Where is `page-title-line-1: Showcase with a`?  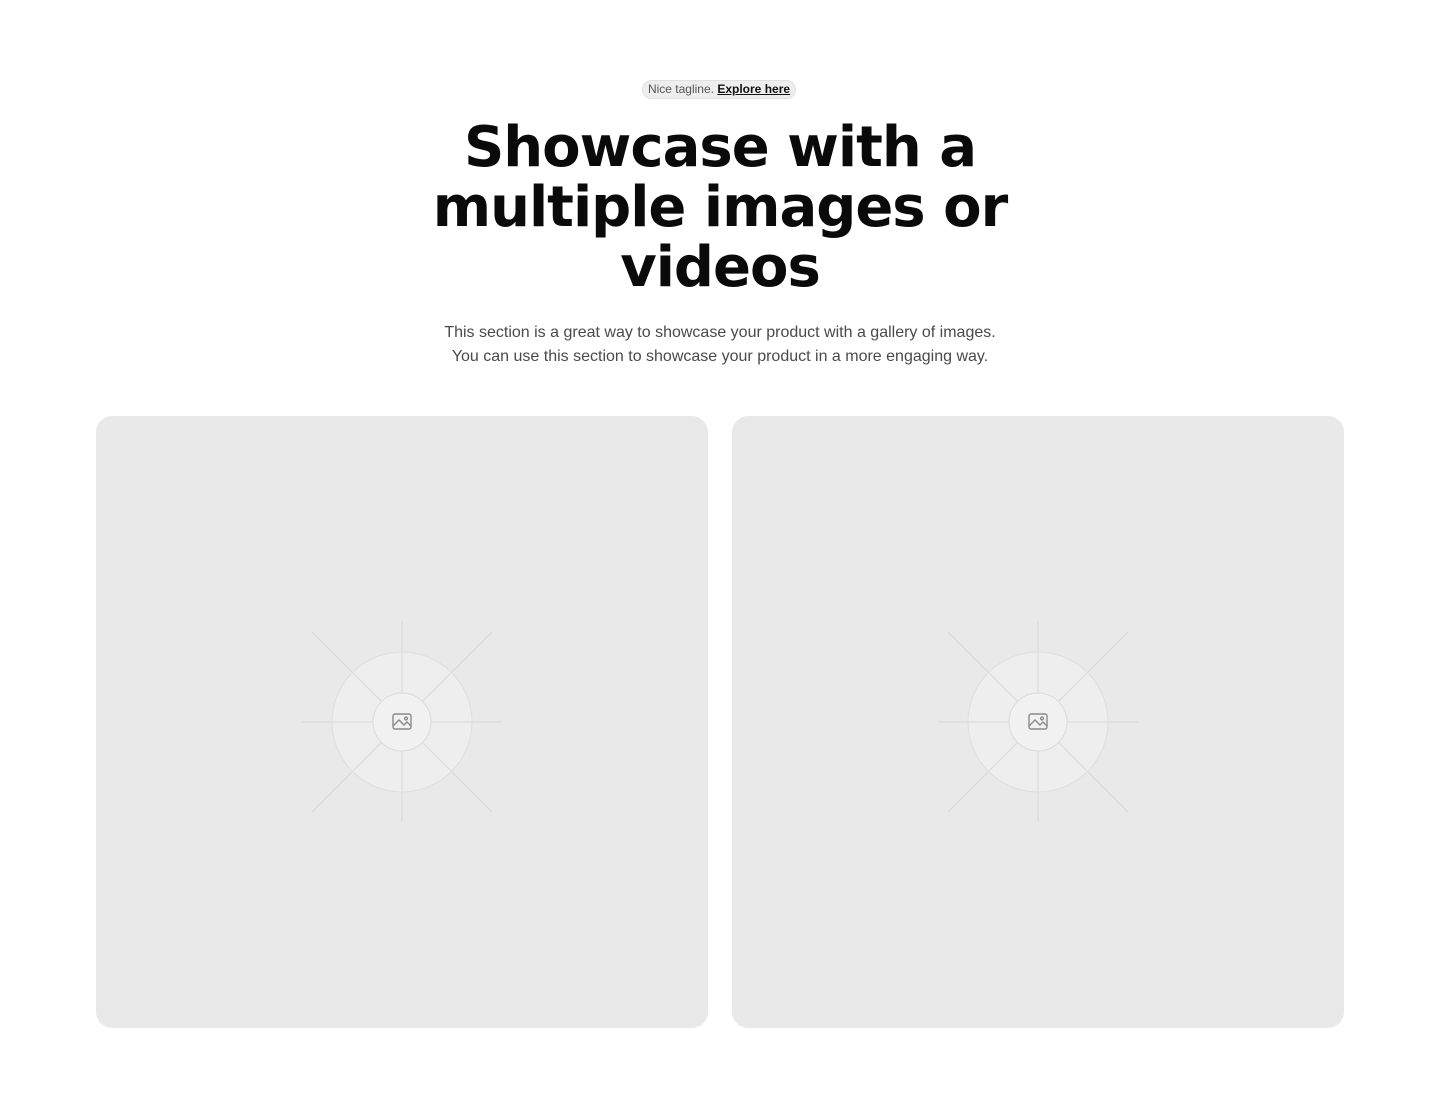
page-title-line-1: Showcase with a is located at coordinates (720, 147).